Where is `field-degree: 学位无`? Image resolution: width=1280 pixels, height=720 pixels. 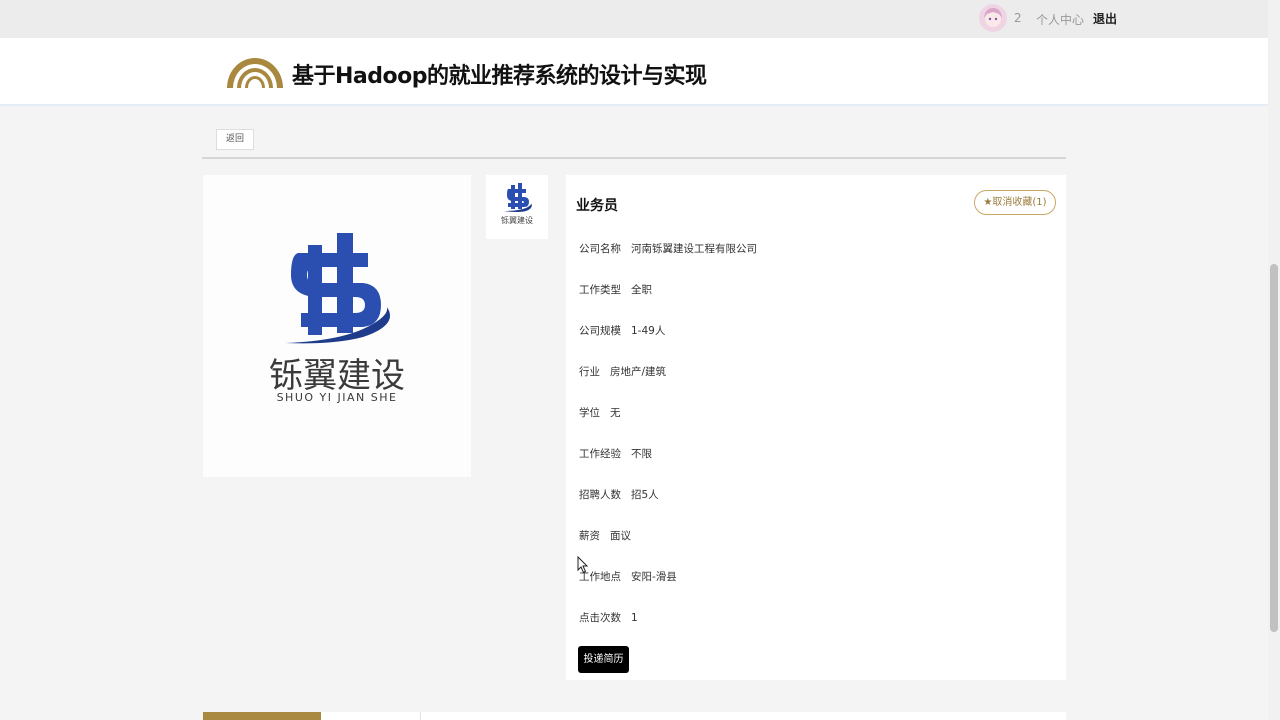
field-degree: 学位无 is located at coordinates (600, 412).